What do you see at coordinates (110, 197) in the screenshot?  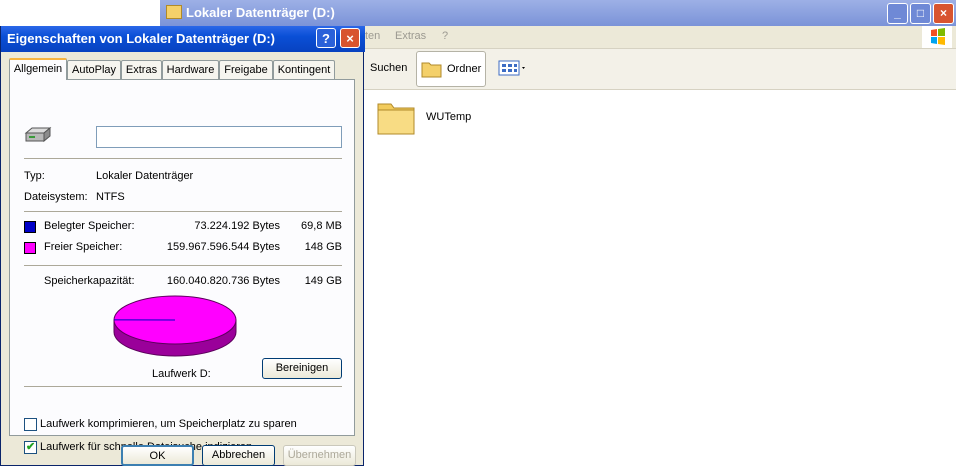 I see `filesystem-value: NTFS` at bounding box center [110, 197].